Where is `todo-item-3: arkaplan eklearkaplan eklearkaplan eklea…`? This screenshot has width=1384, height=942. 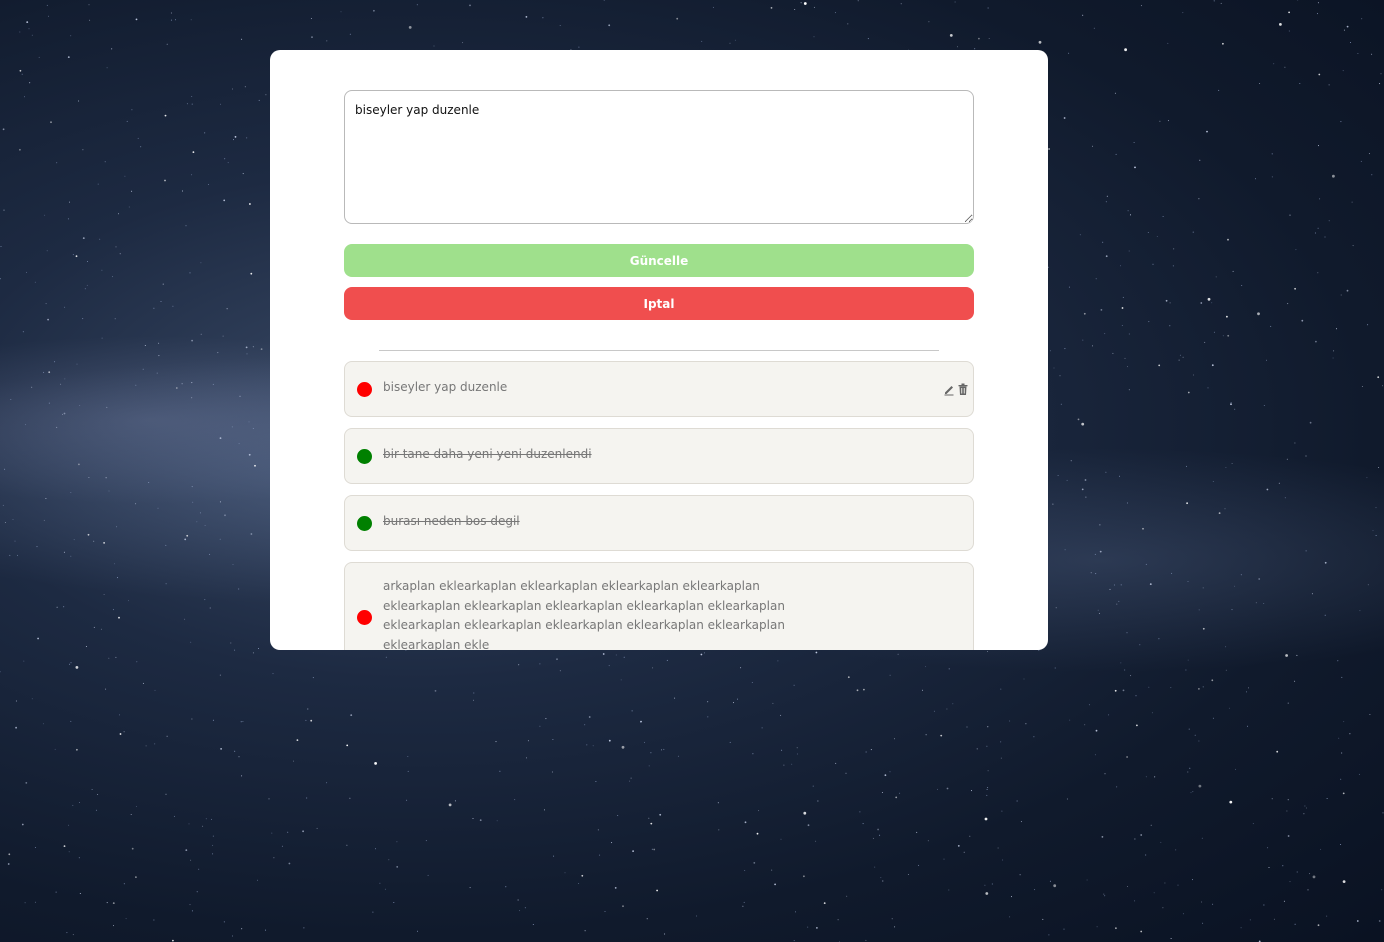
todo-item-3: arkaplan eklearkaplan eklearkaplan eklea… is located at coordinates (659, 606).